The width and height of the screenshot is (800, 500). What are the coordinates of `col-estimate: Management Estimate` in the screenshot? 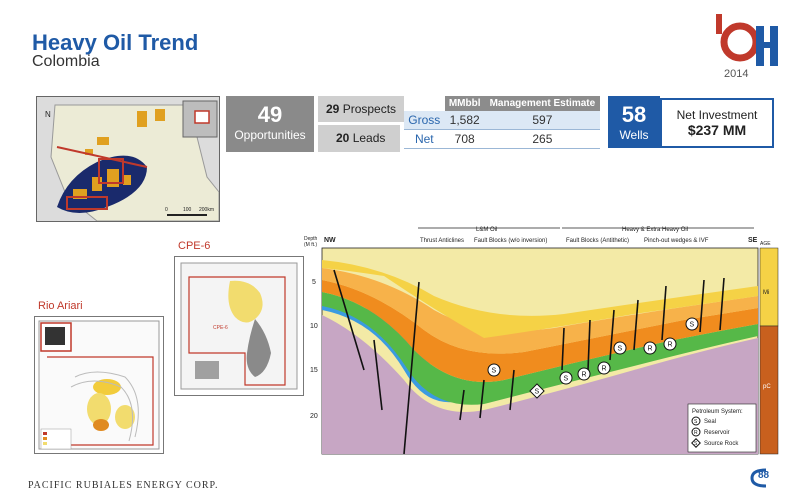 It's located at (542, 103).